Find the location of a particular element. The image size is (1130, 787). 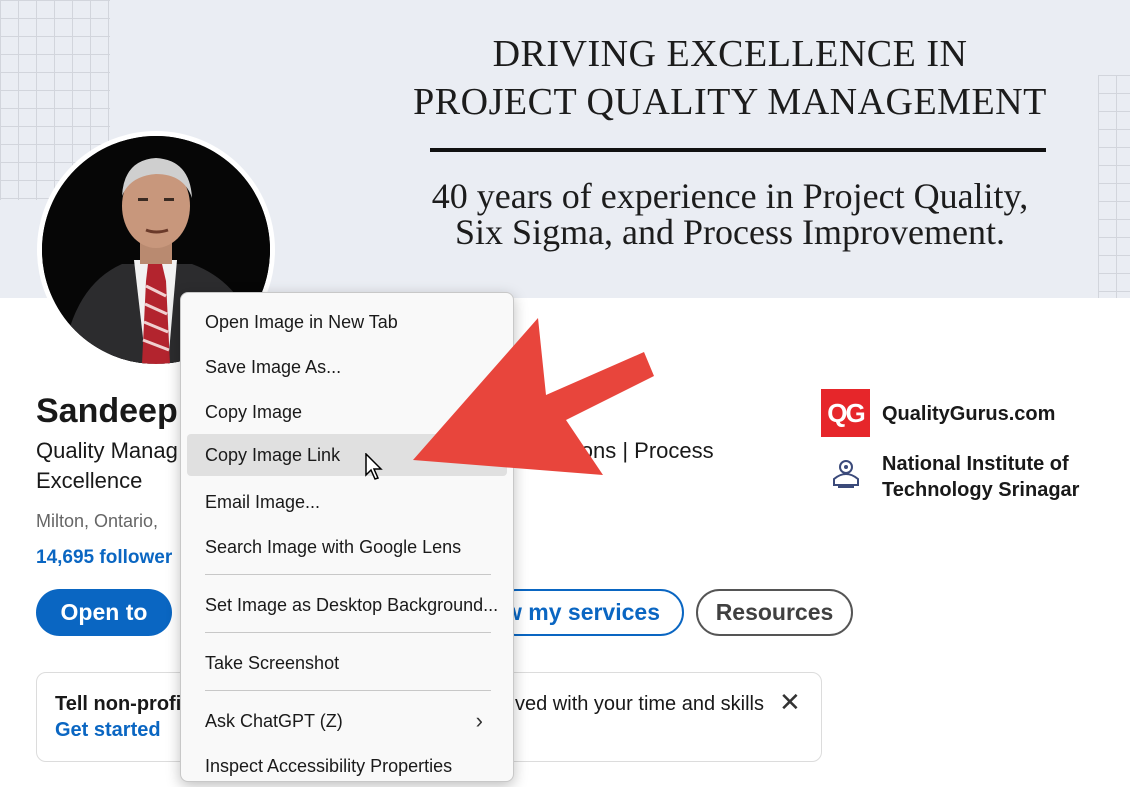

profile-headline-line2: Excellence is located at coordinates (89, 480).